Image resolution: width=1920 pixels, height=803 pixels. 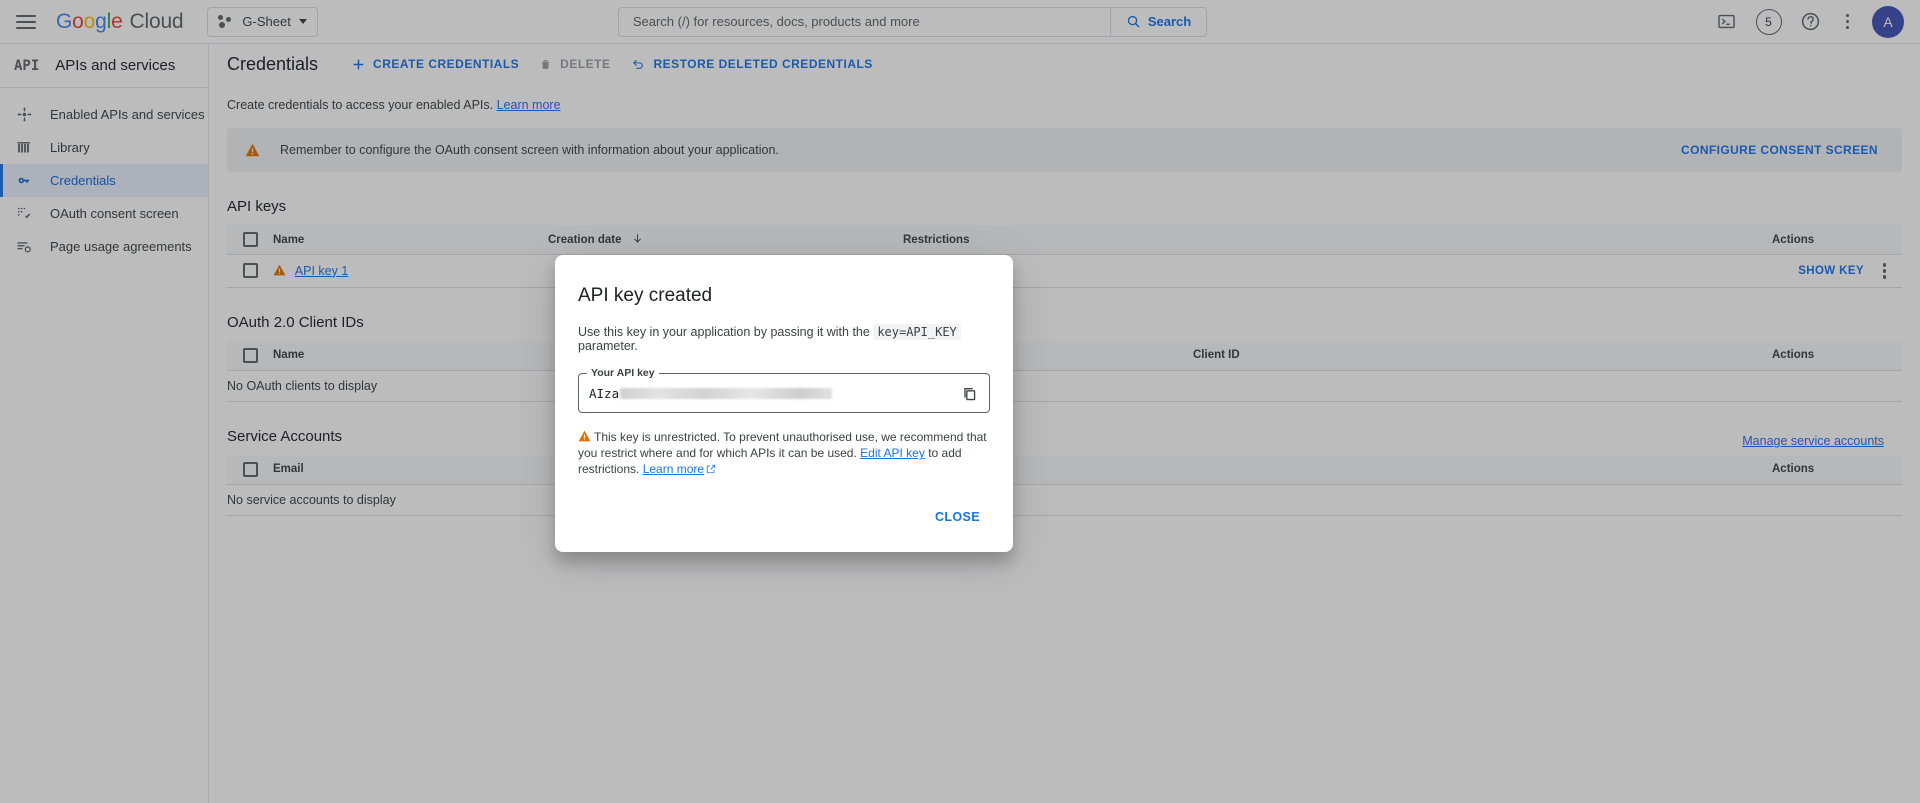 I want to click on desc-code: key=API_KEY, so click(x=917, y=332).